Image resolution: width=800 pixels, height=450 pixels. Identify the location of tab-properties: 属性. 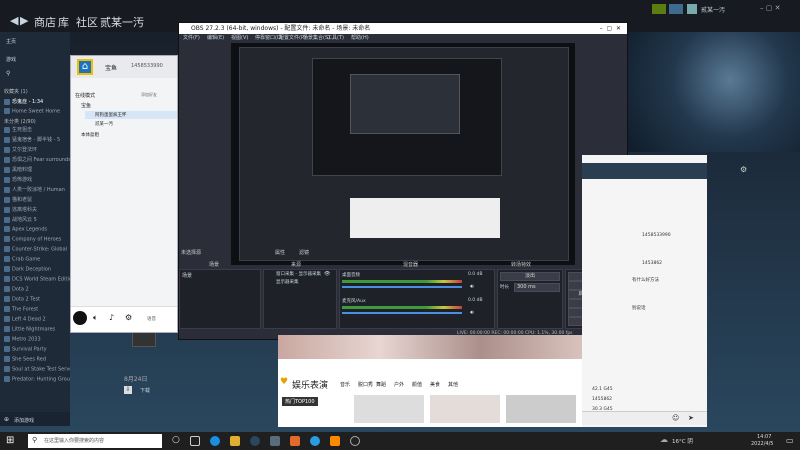
(280, 252).